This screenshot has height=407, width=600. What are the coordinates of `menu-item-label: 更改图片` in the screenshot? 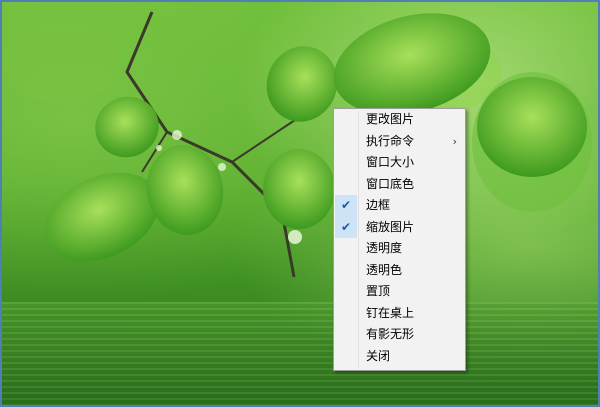 It's located at (390, 119).